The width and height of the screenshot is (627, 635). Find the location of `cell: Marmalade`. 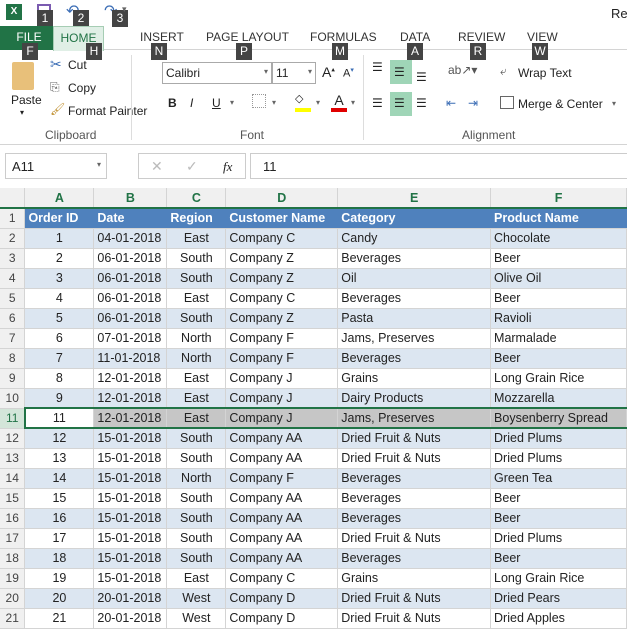

cell: Marmalade is located at coordinates (558, 338).